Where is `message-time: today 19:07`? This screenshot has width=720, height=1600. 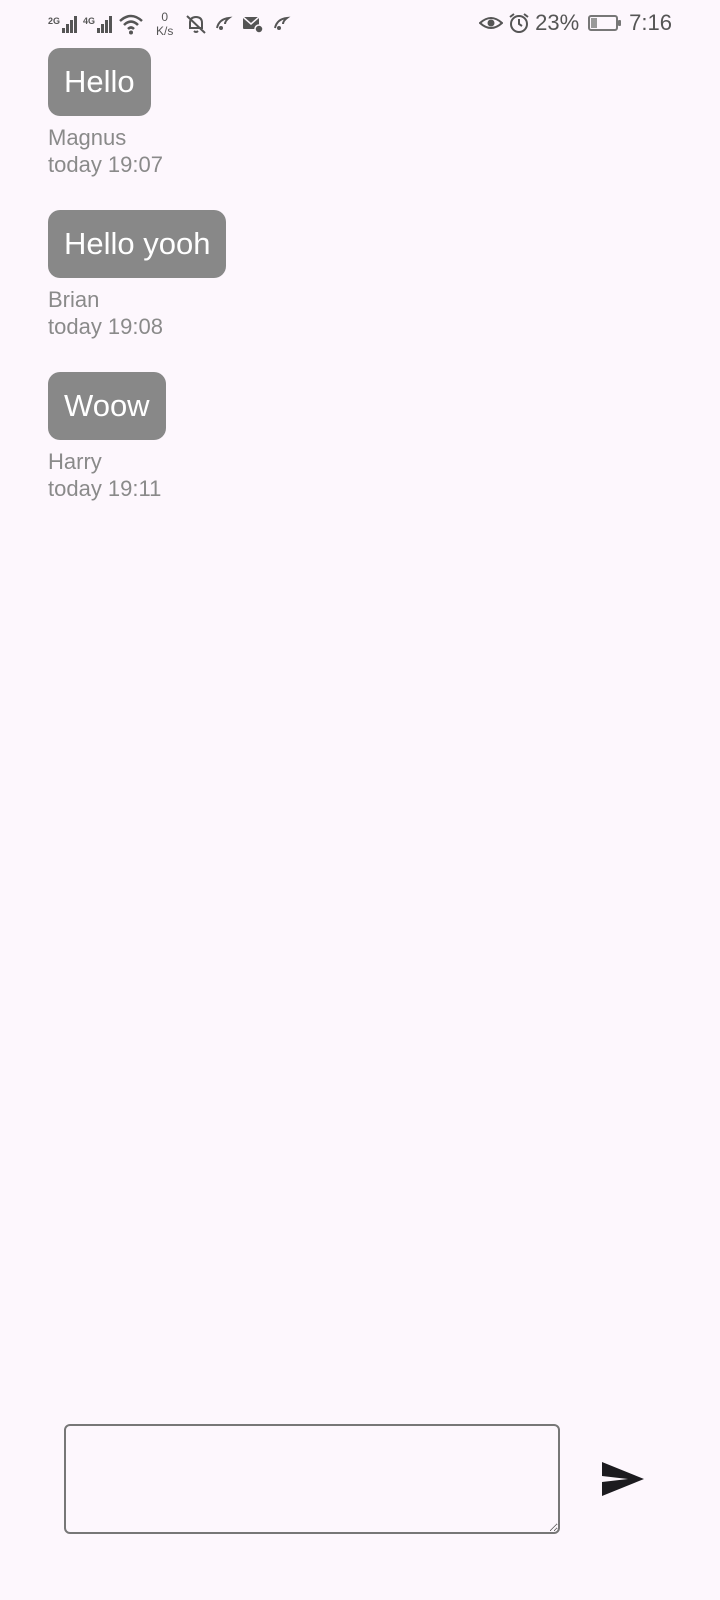
message-time: today 19:07 is located at coordinates (105, 164).